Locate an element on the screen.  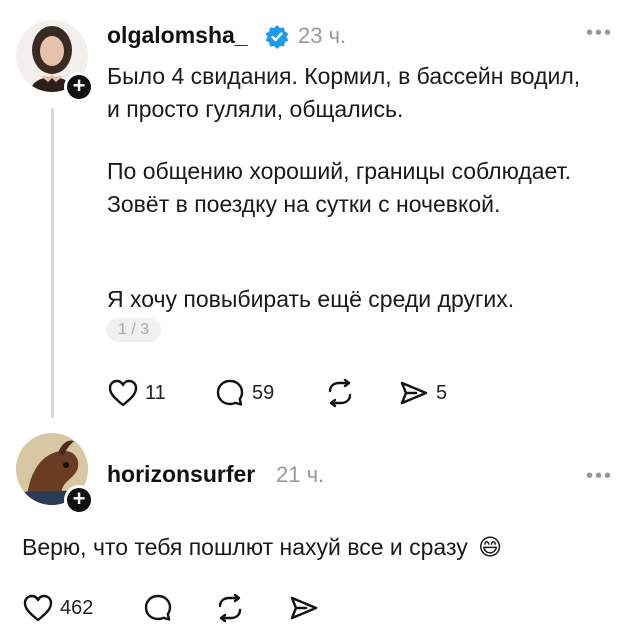
share-button: 5 is located at coordinates (422, 393).